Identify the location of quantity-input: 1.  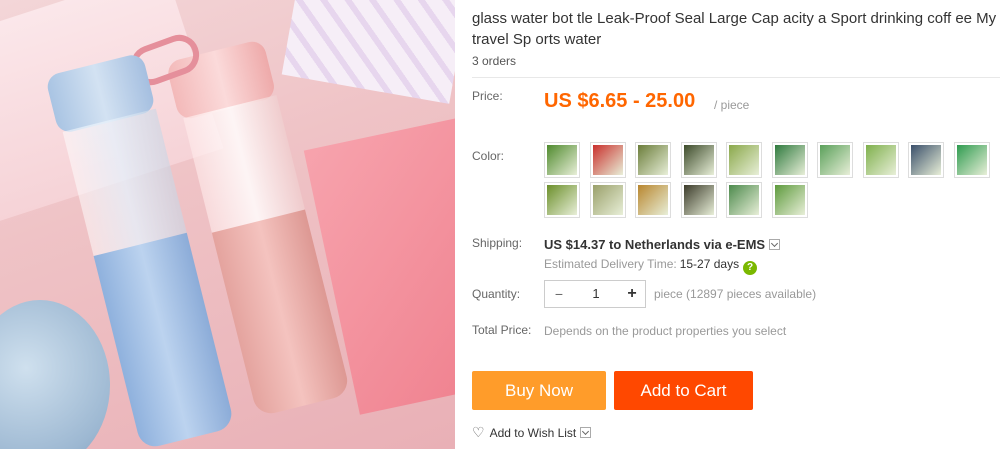
(596, 294).